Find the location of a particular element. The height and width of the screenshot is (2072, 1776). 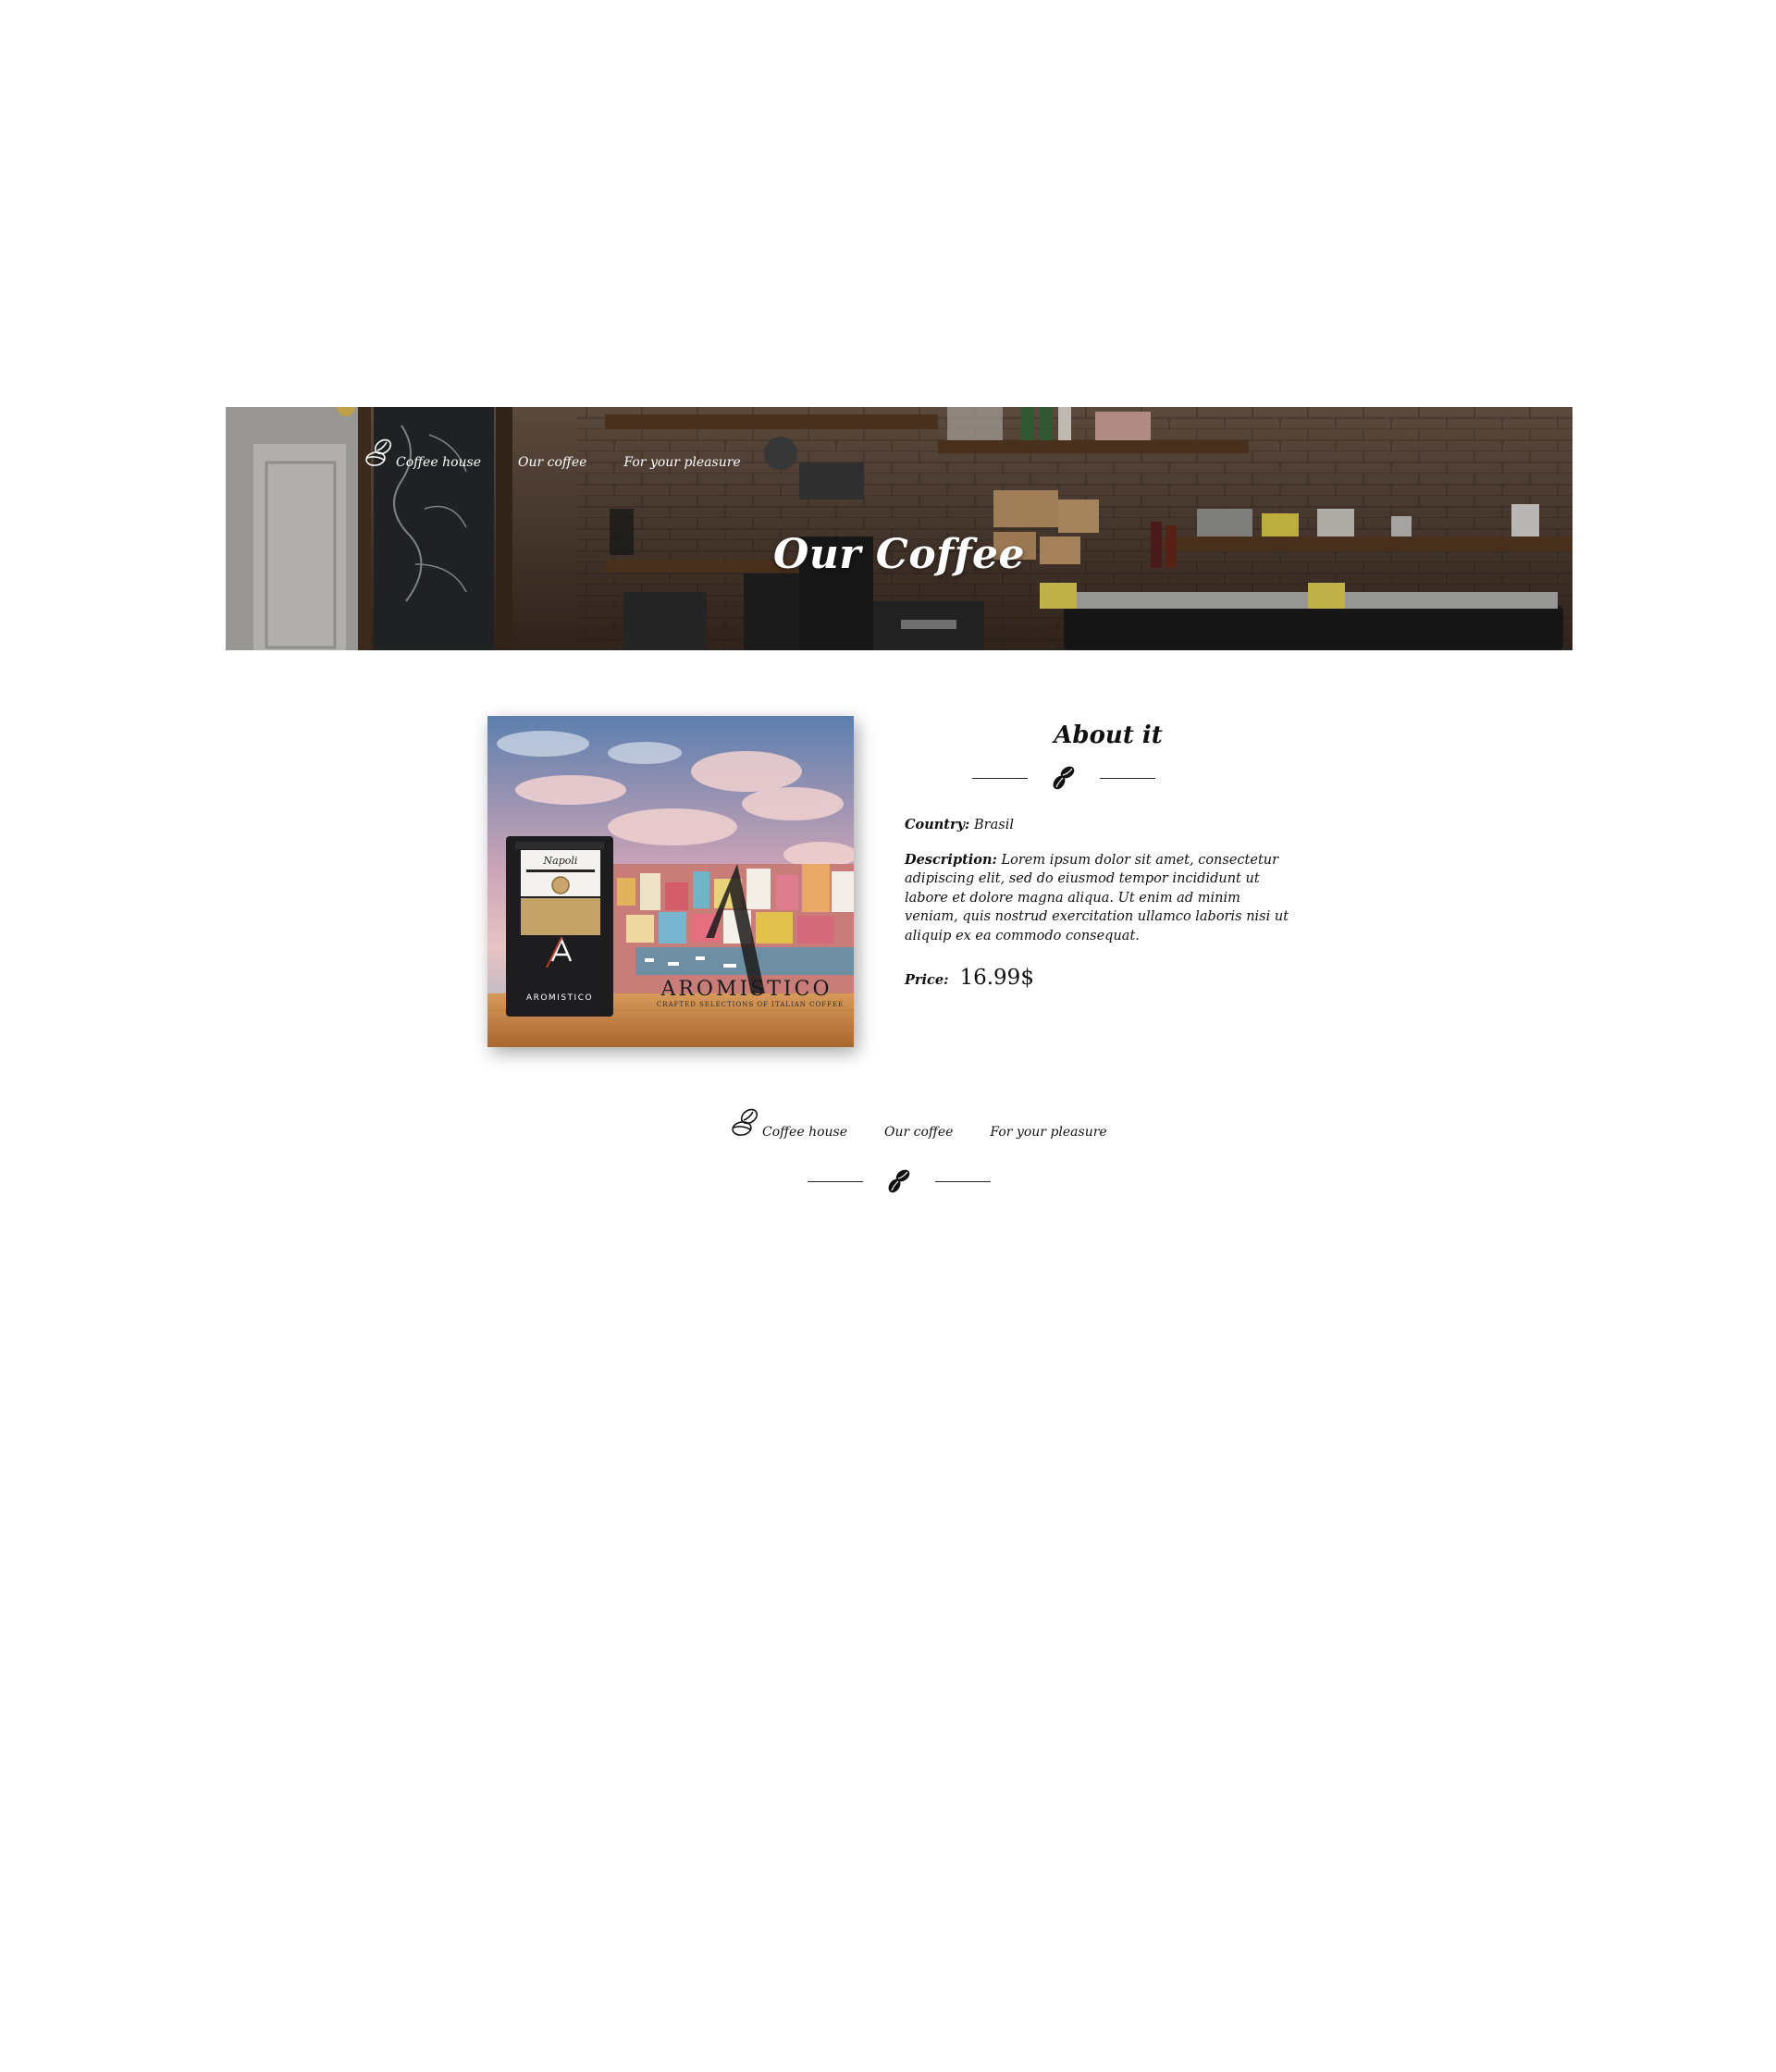

page-title: Our Coffee is located at coordinates (899, 554).